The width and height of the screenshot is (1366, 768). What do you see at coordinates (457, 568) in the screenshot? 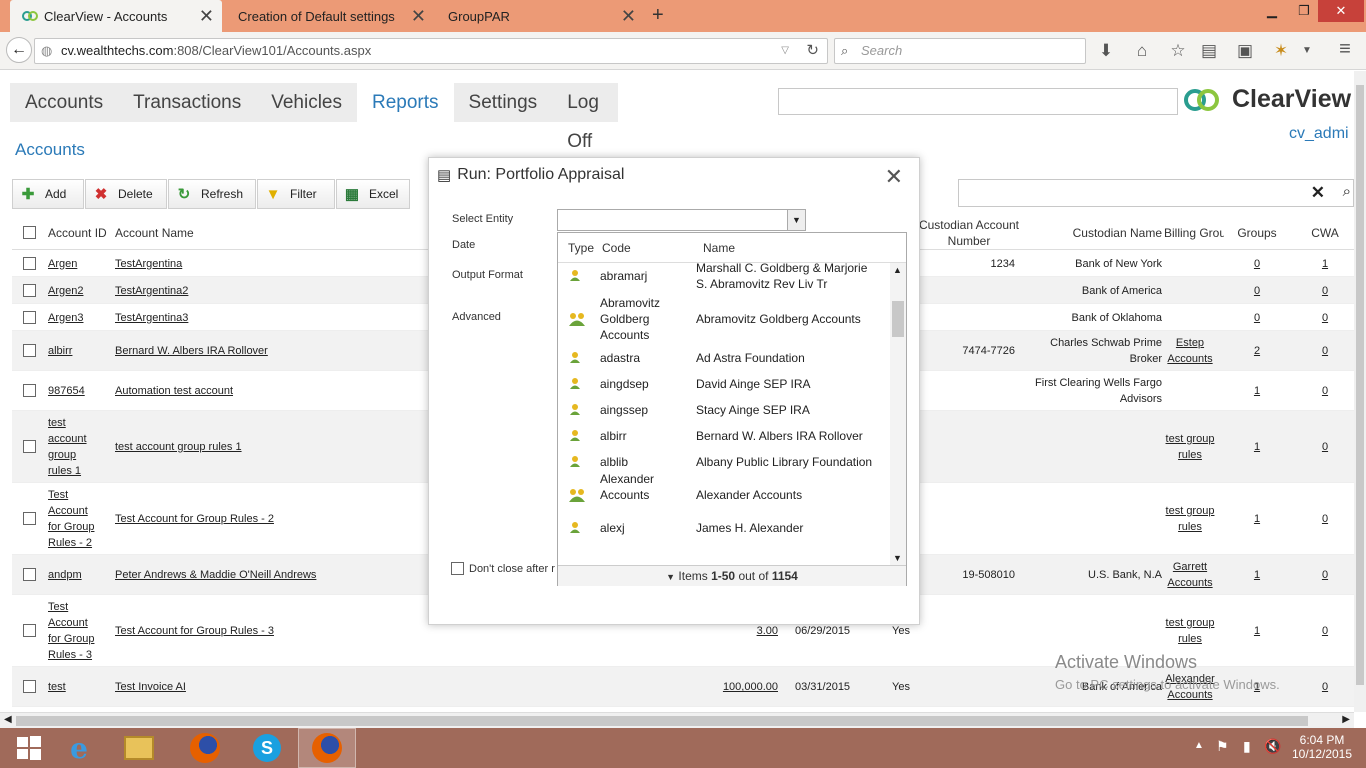
I see `dont-close-checkbox` at bounding box center [457, 568].